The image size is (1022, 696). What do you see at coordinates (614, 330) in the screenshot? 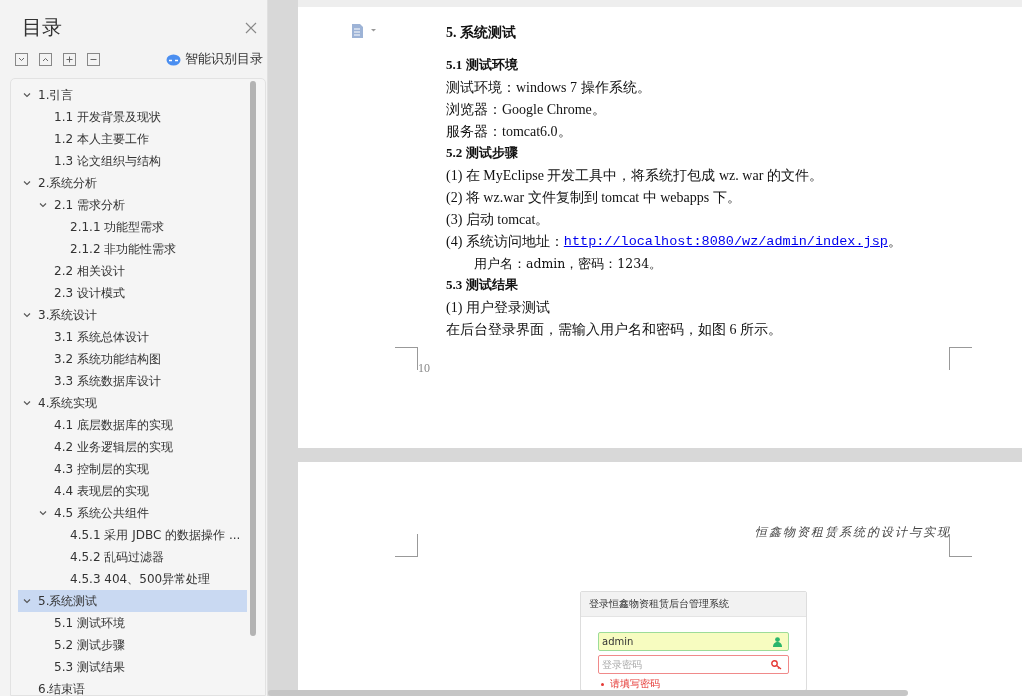
I see `paragraph: 在后台登录界面，需输入用户名和密码，如图 6 所示。` at bounding box center [614, 330].